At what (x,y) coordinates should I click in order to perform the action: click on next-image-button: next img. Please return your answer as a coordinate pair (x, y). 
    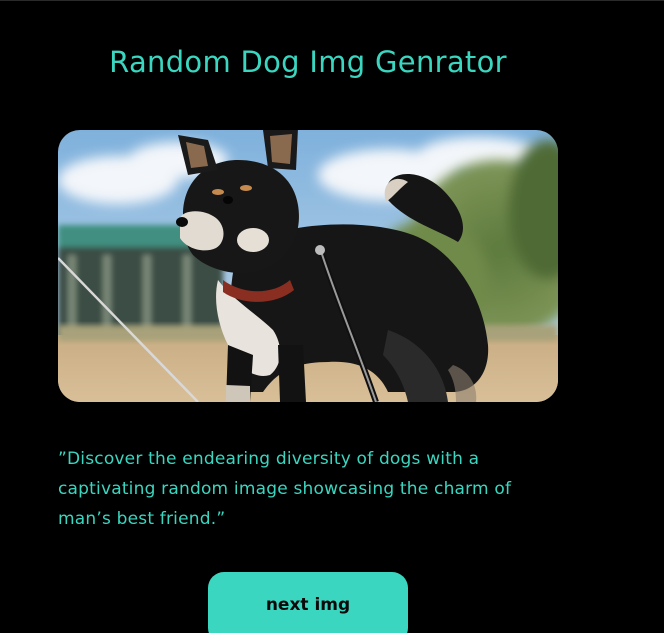
    Looking at the image, I should click on (308, 602).